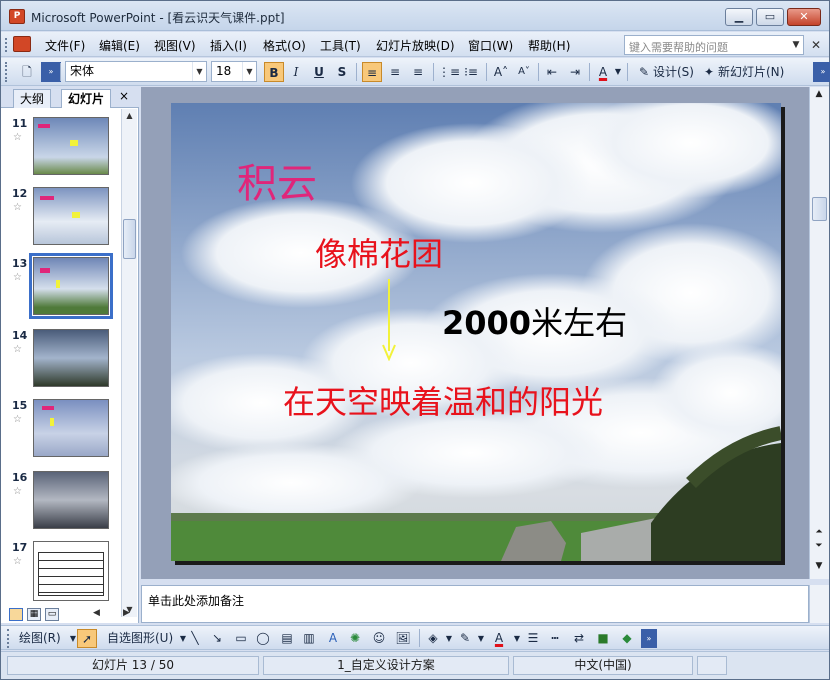 Image resolution: width=830 pixels, height=680 pixels. What do you see at coordinates (379, 638) in the screenshot?
I see `clipart-icon: ☺` at bounding box center [379, 638].